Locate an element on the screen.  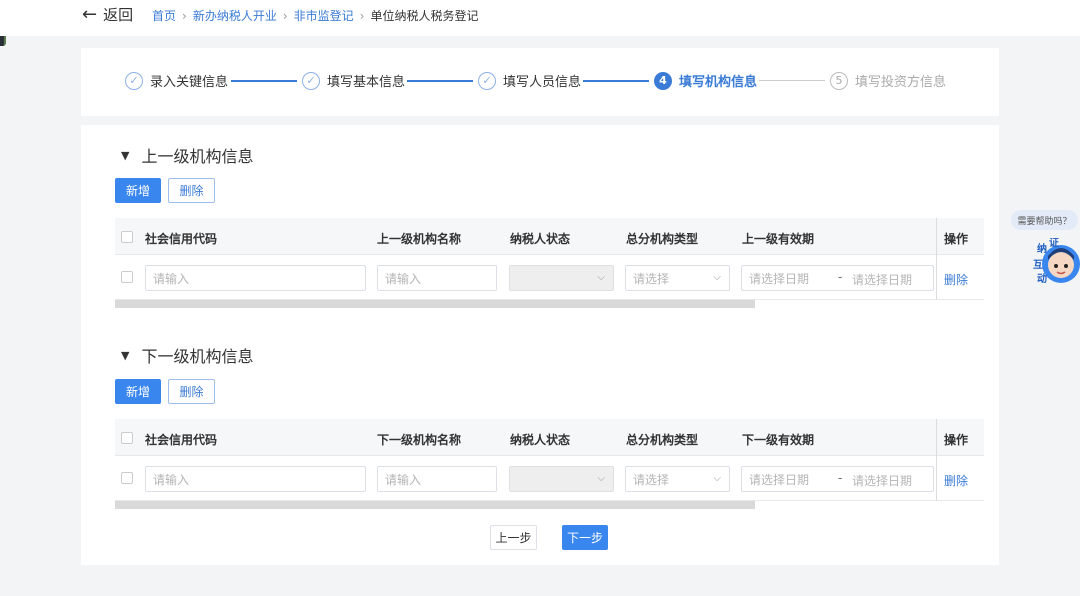
badge-char: 动 is located at coordinates (1042, 278).